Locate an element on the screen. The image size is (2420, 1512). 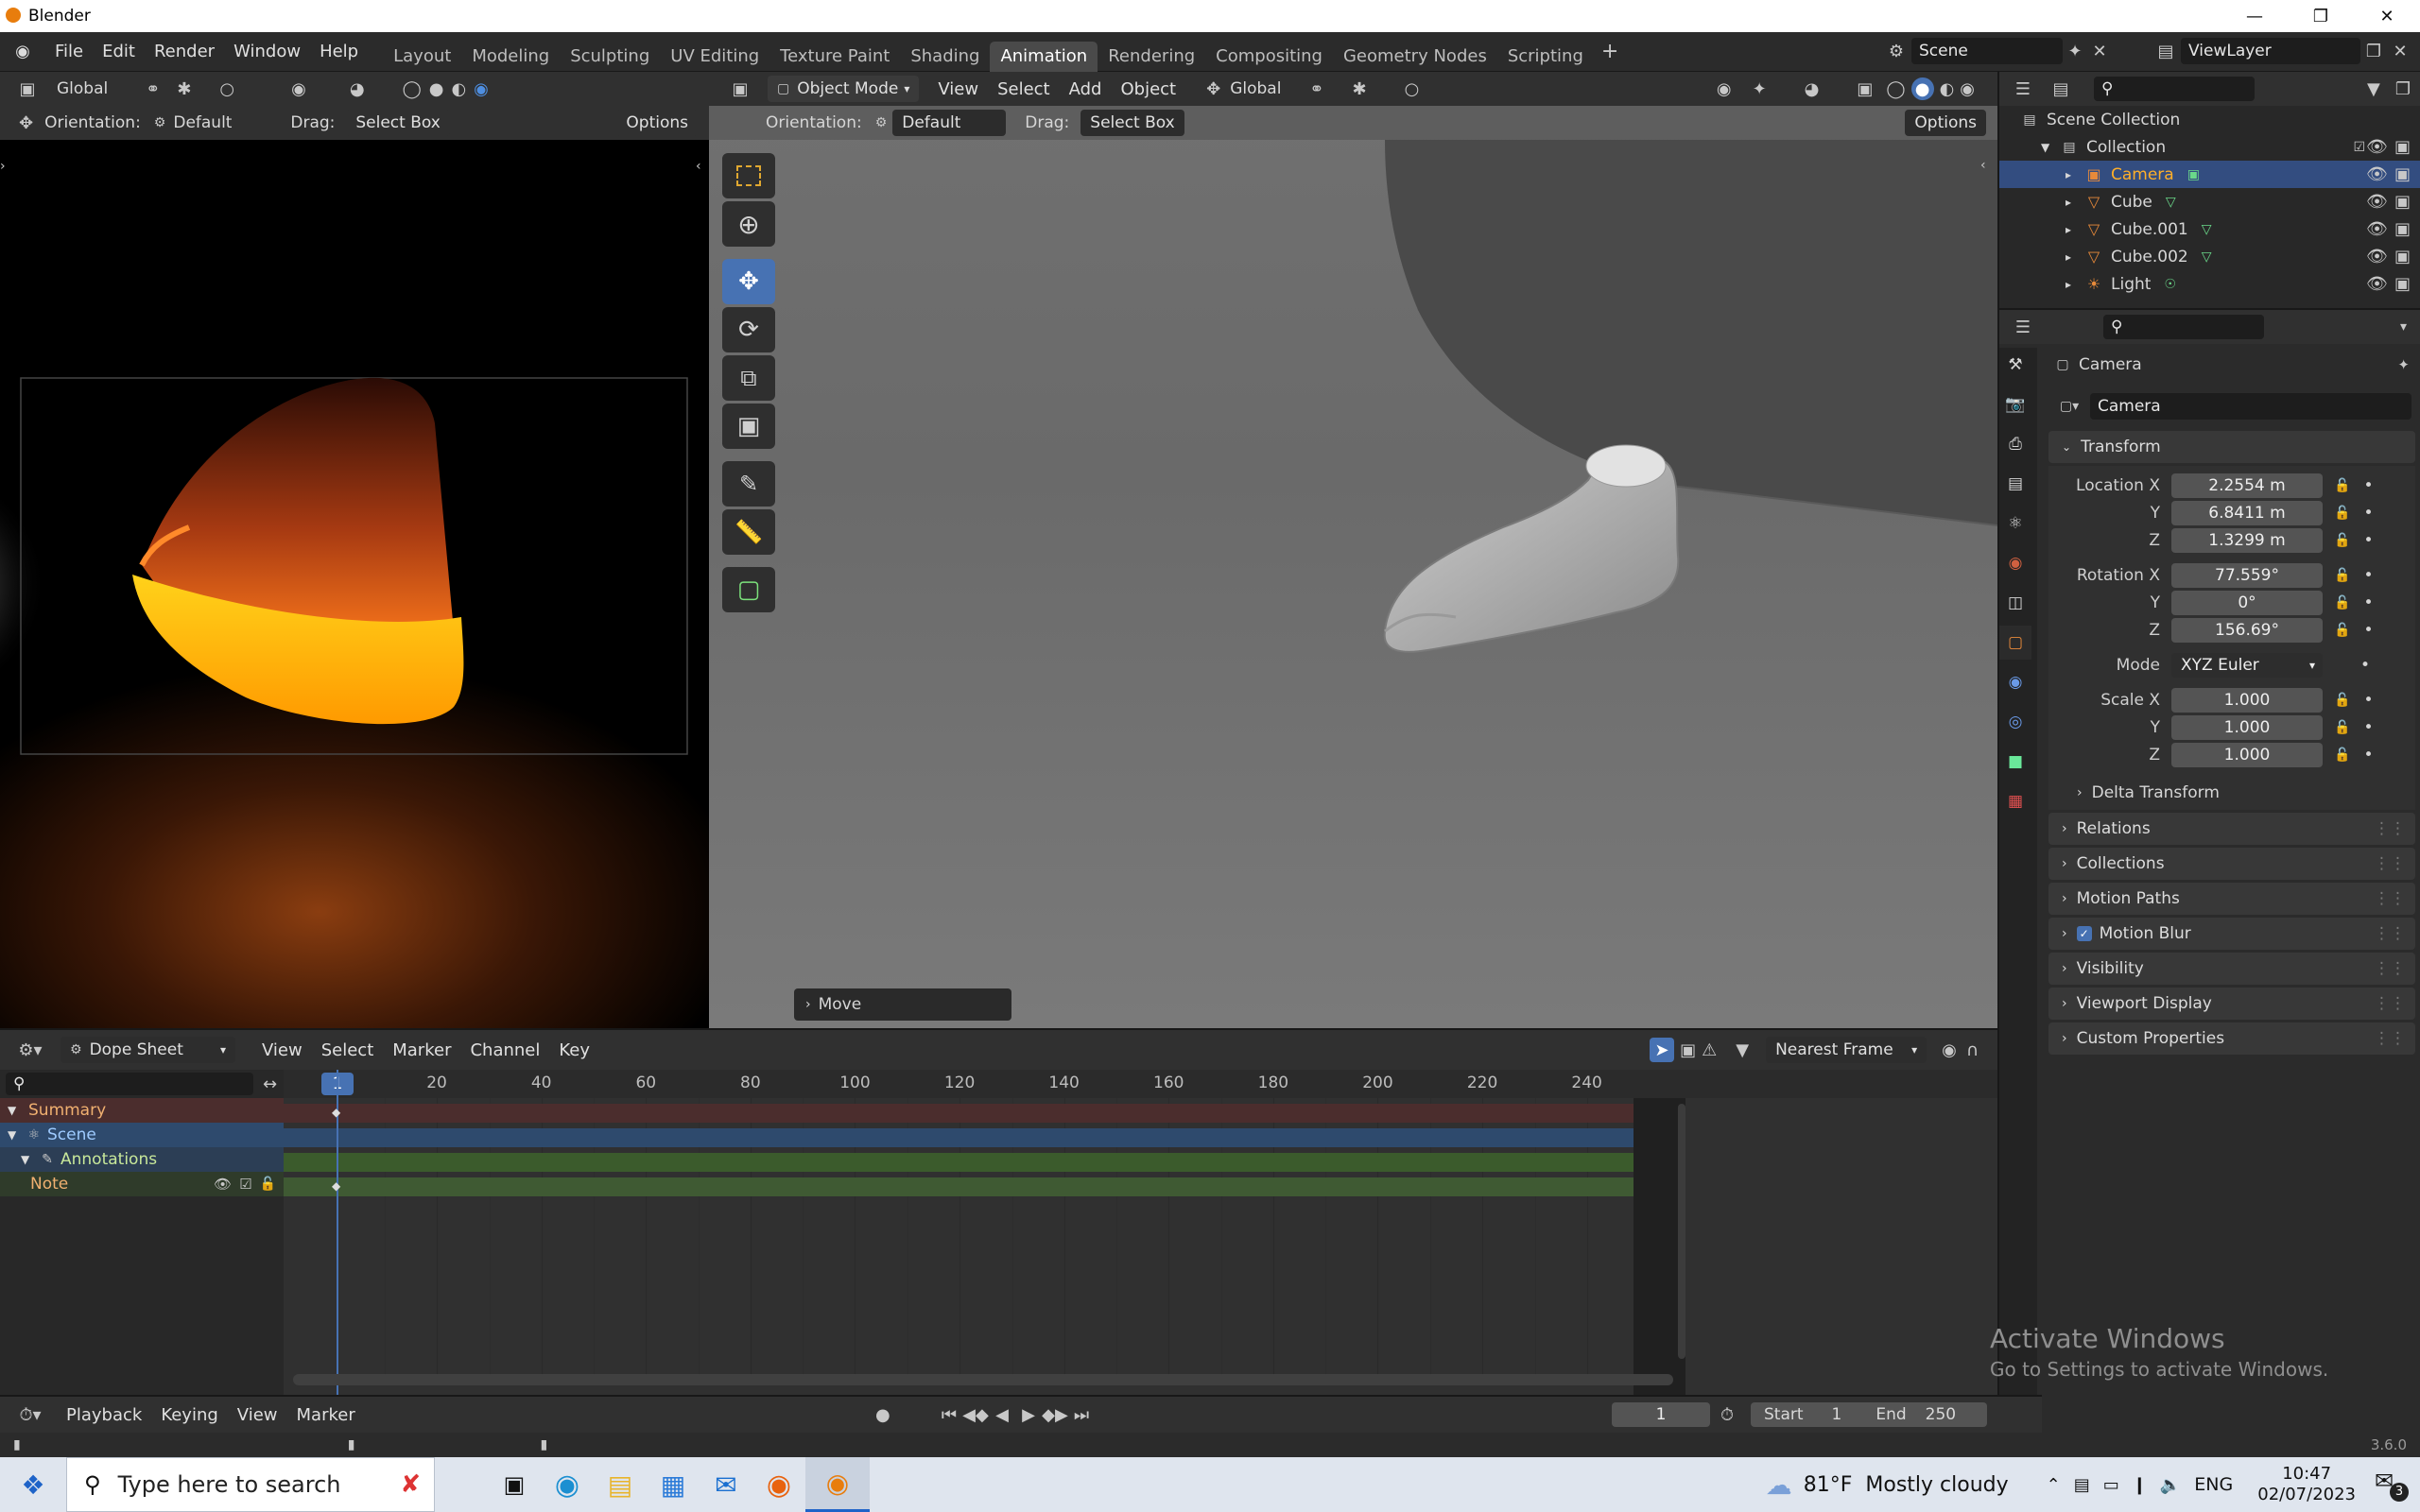
jump-end-icon: ⏭ is located at coordinates (1082, 1415).